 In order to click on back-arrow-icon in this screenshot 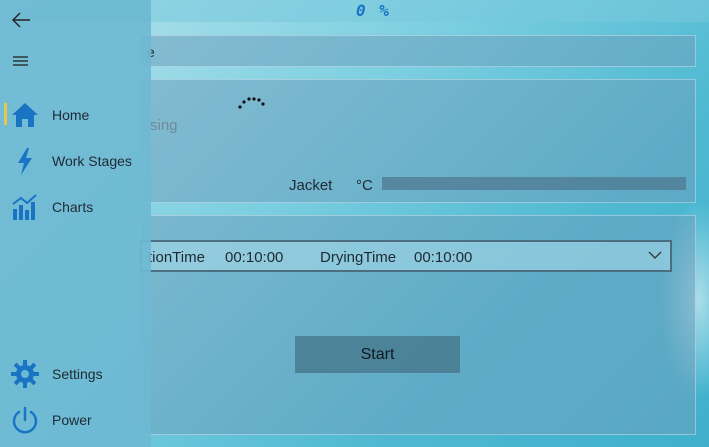, I will do `click(21, 20)`.